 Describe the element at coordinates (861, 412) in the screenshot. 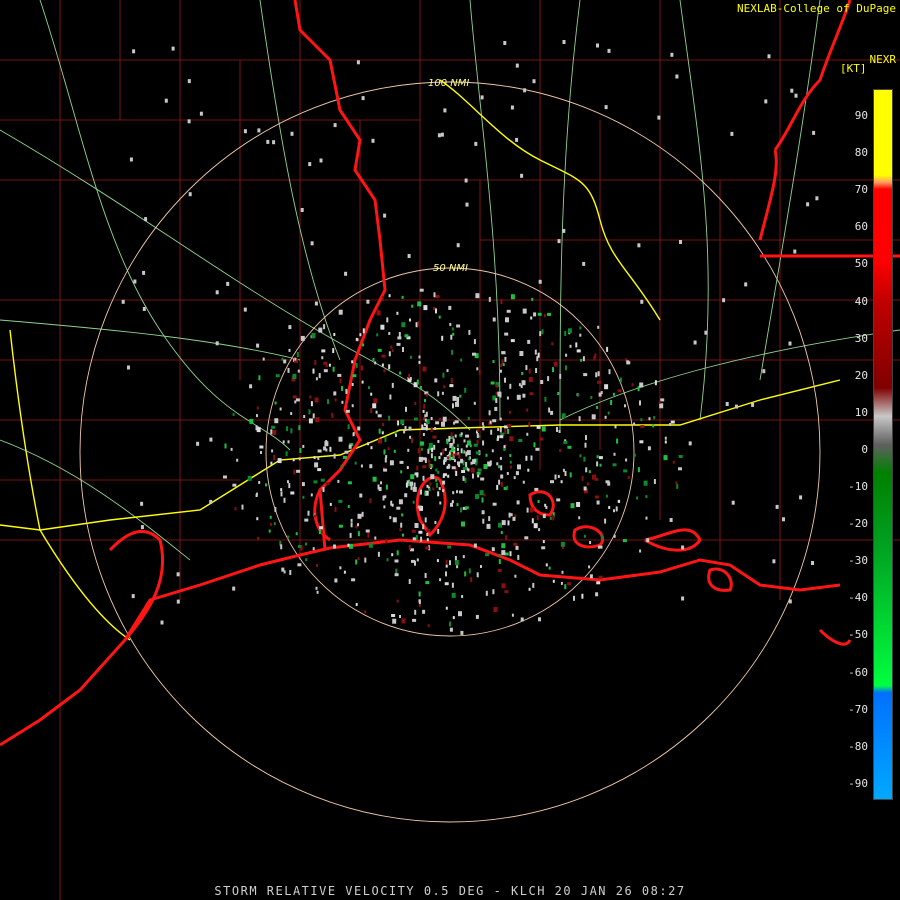

I see `legend-tick: 10` at that location.